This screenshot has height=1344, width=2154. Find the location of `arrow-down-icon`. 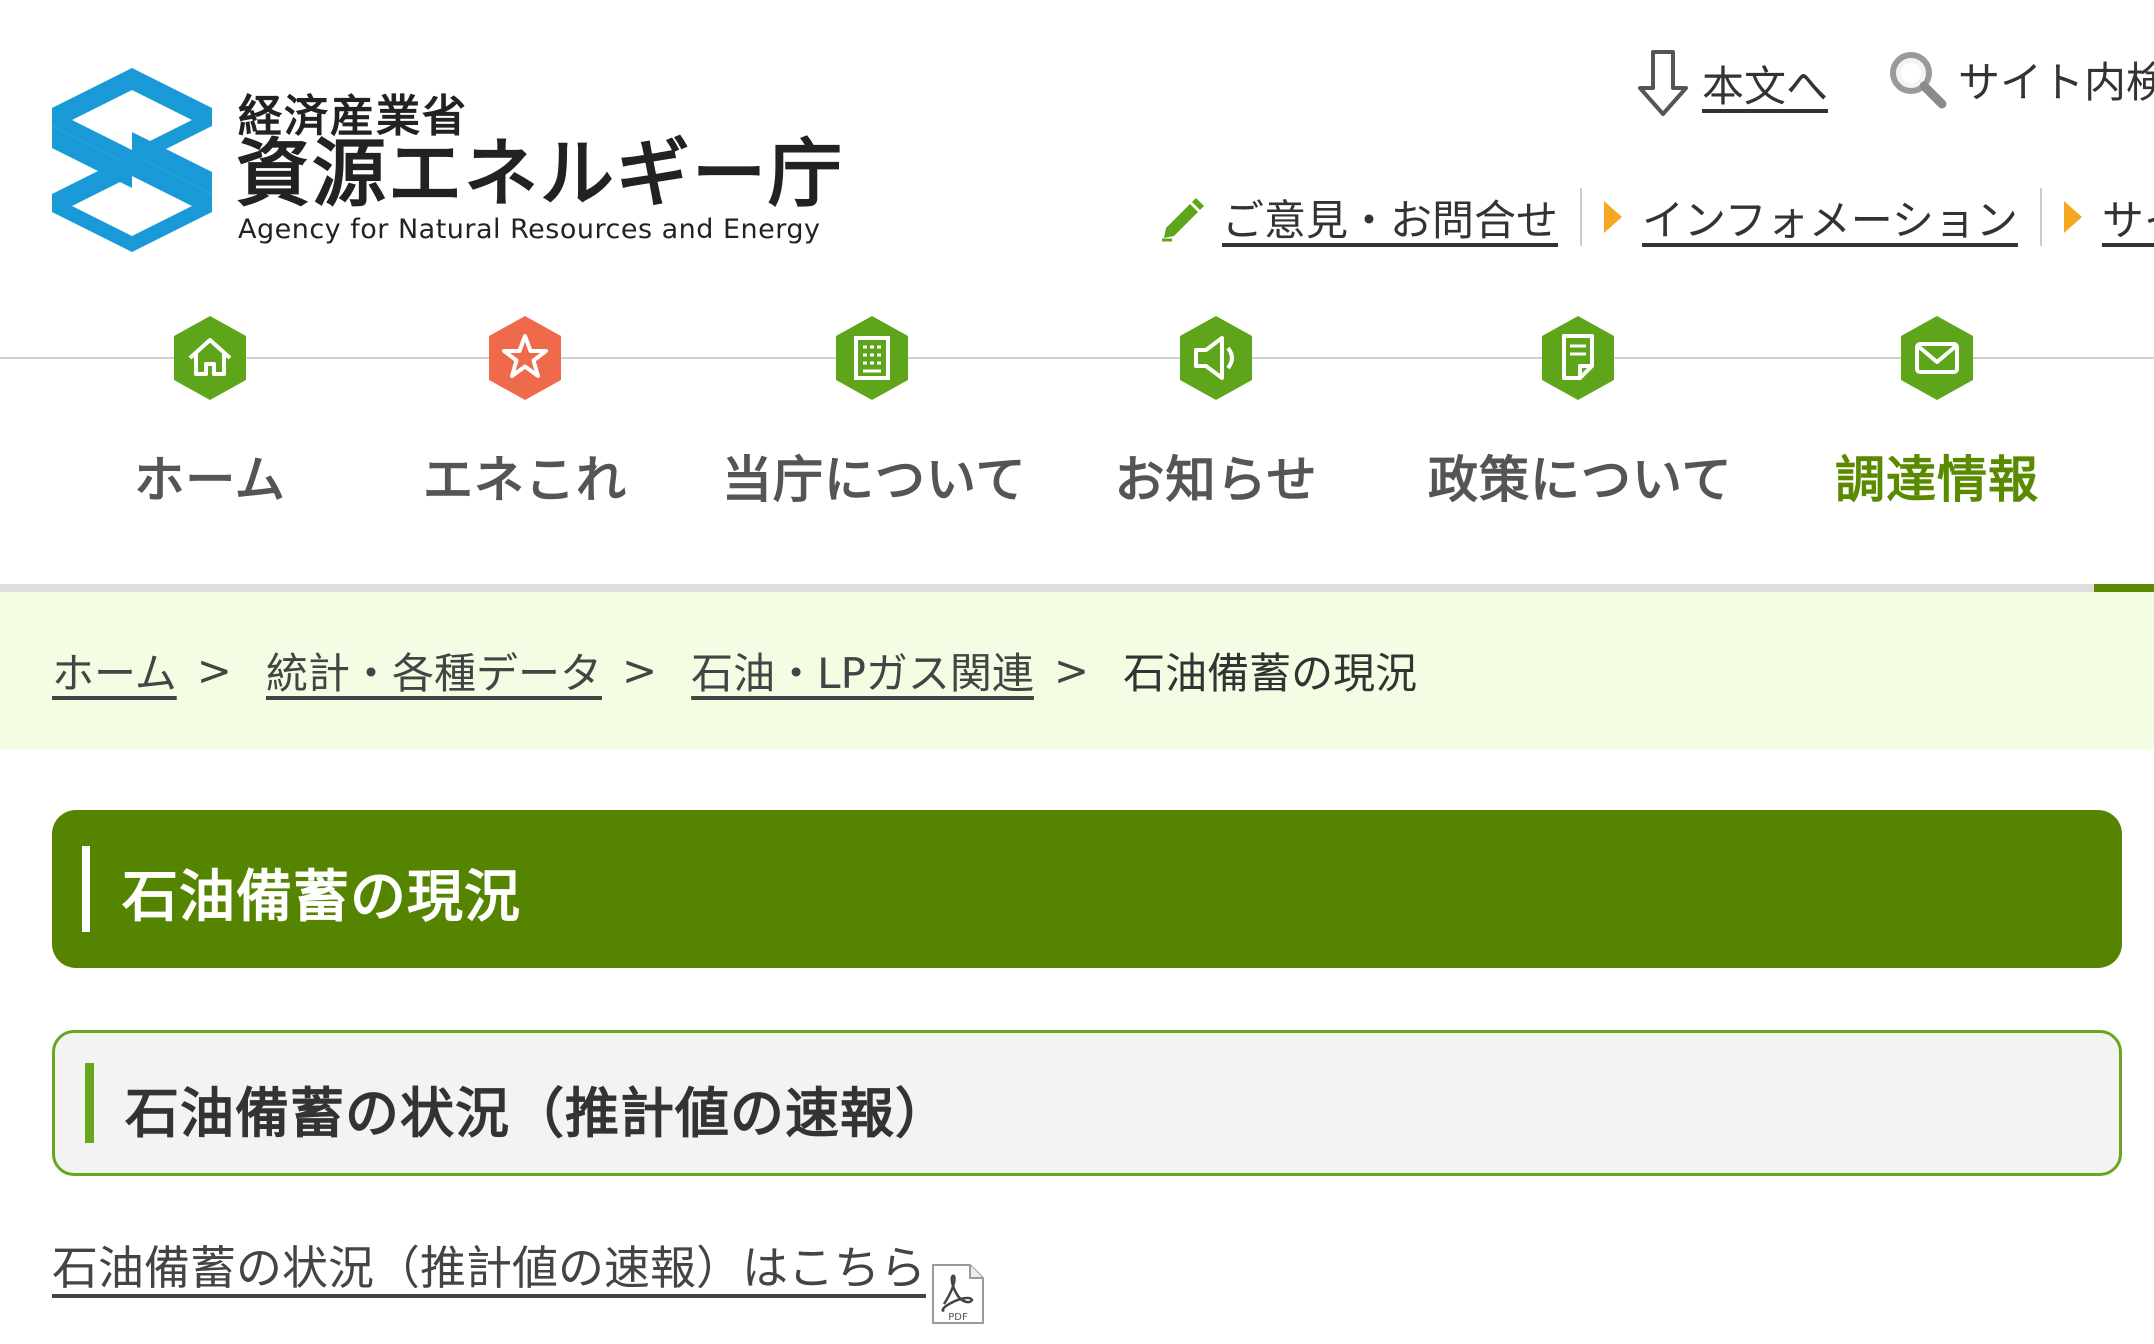

arrow-down-icon is located at coordinates (1663, 83).